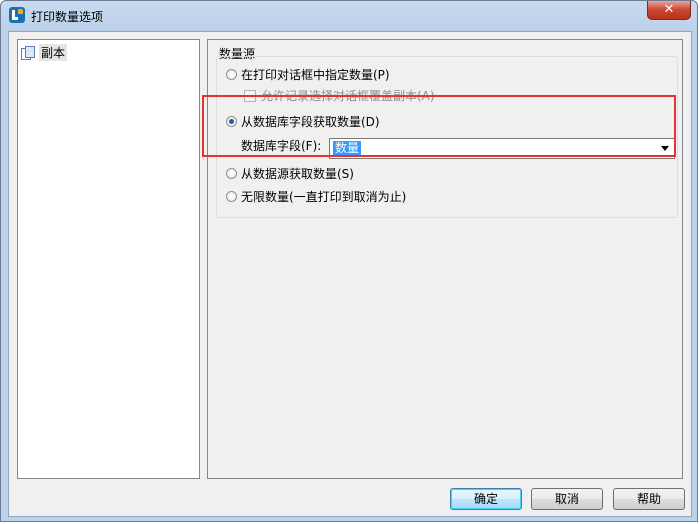 Image resolution: width=700 pixels, height=524 pixels. Describe the element at coordinates (649, 499) in the screenshot. I see `help-button: 帮助` at that location.